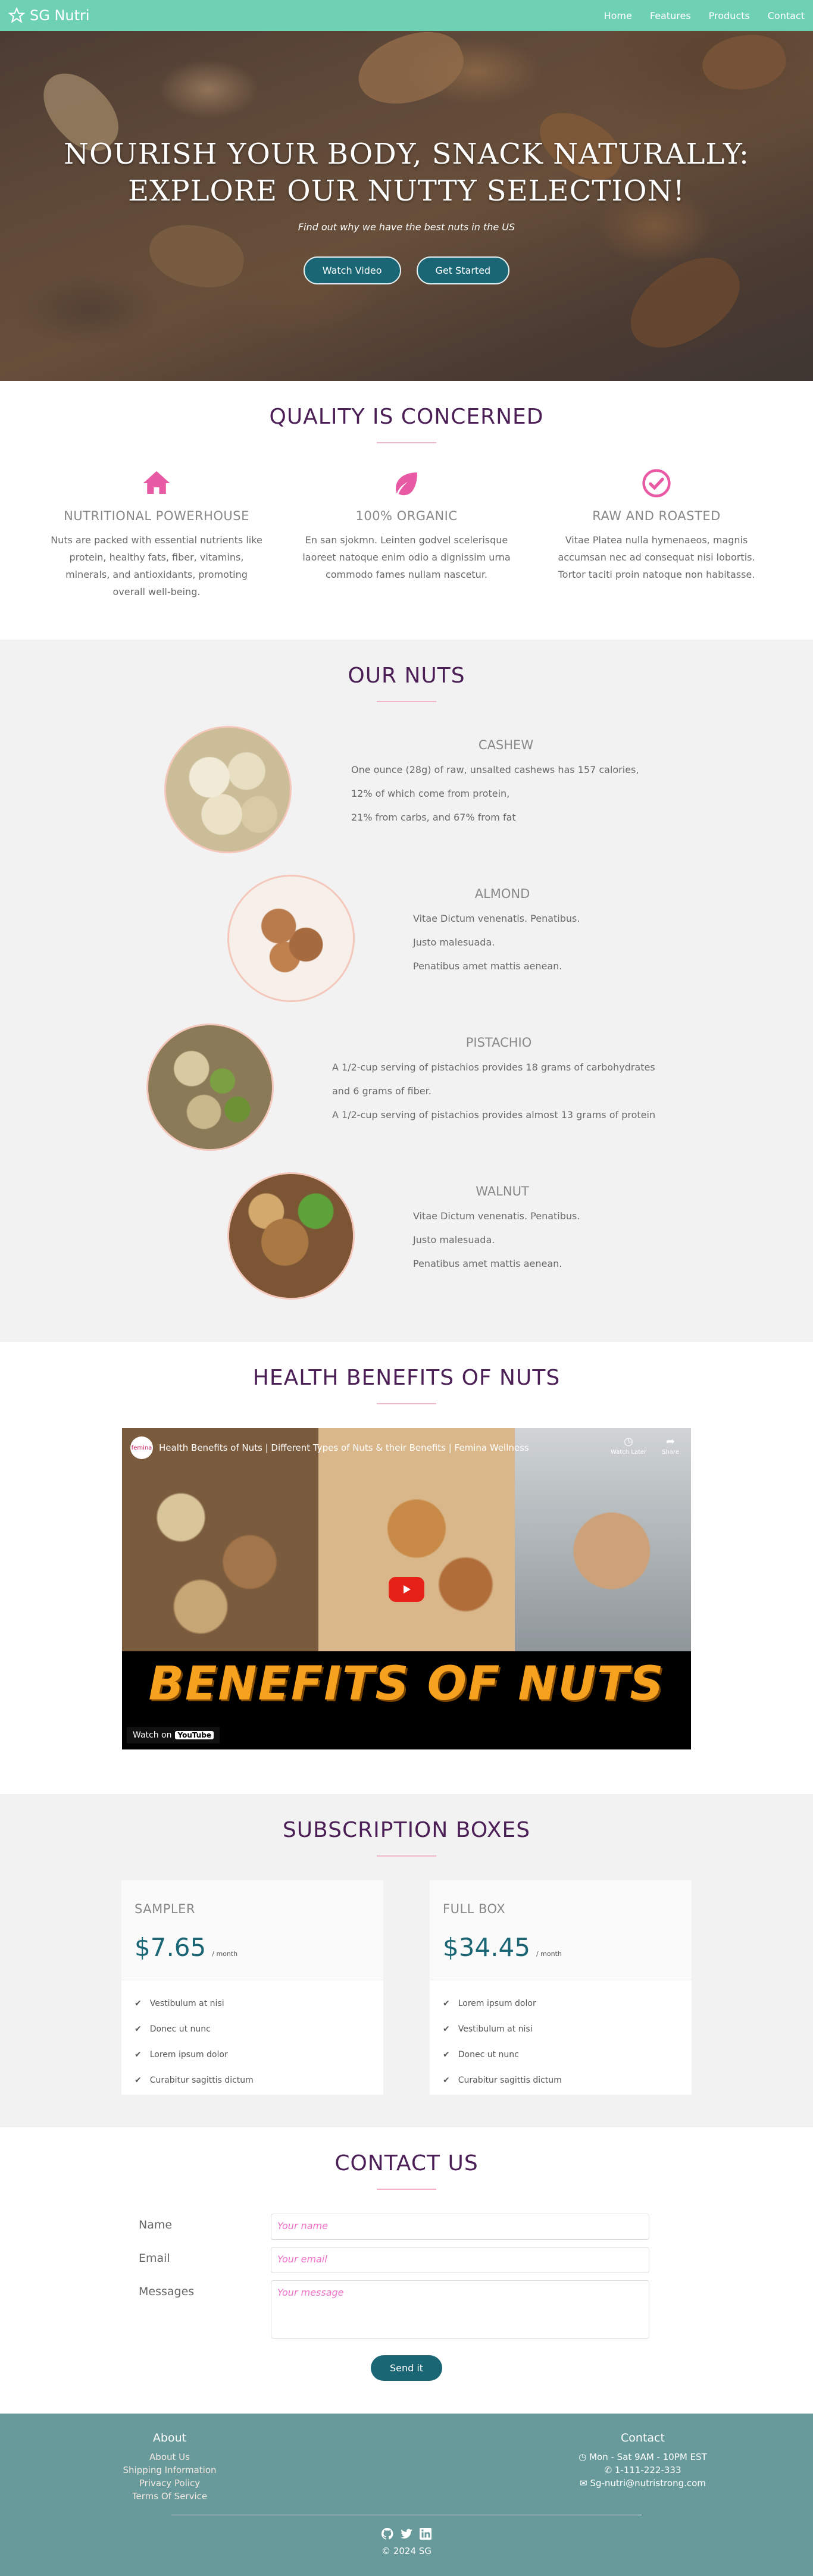 Image resolution: width=813 pixels, height=2576 pixels. What do you see at coordinates (502, 894) in the screenshot?
I see `nut-name: ALMOND` at bounding box center [502, 894].